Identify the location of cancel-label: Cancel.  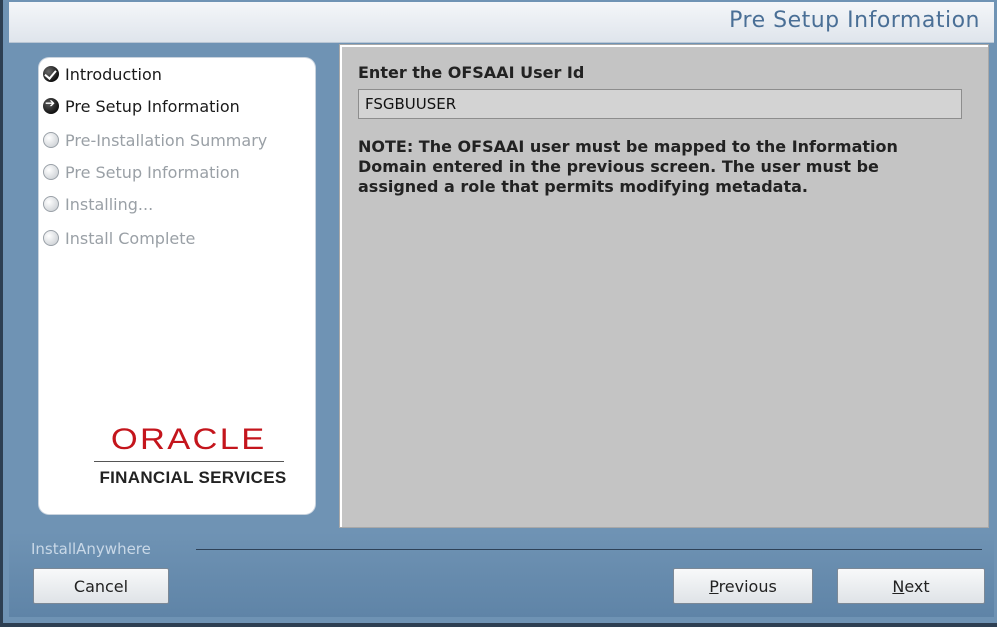
(101, 586).